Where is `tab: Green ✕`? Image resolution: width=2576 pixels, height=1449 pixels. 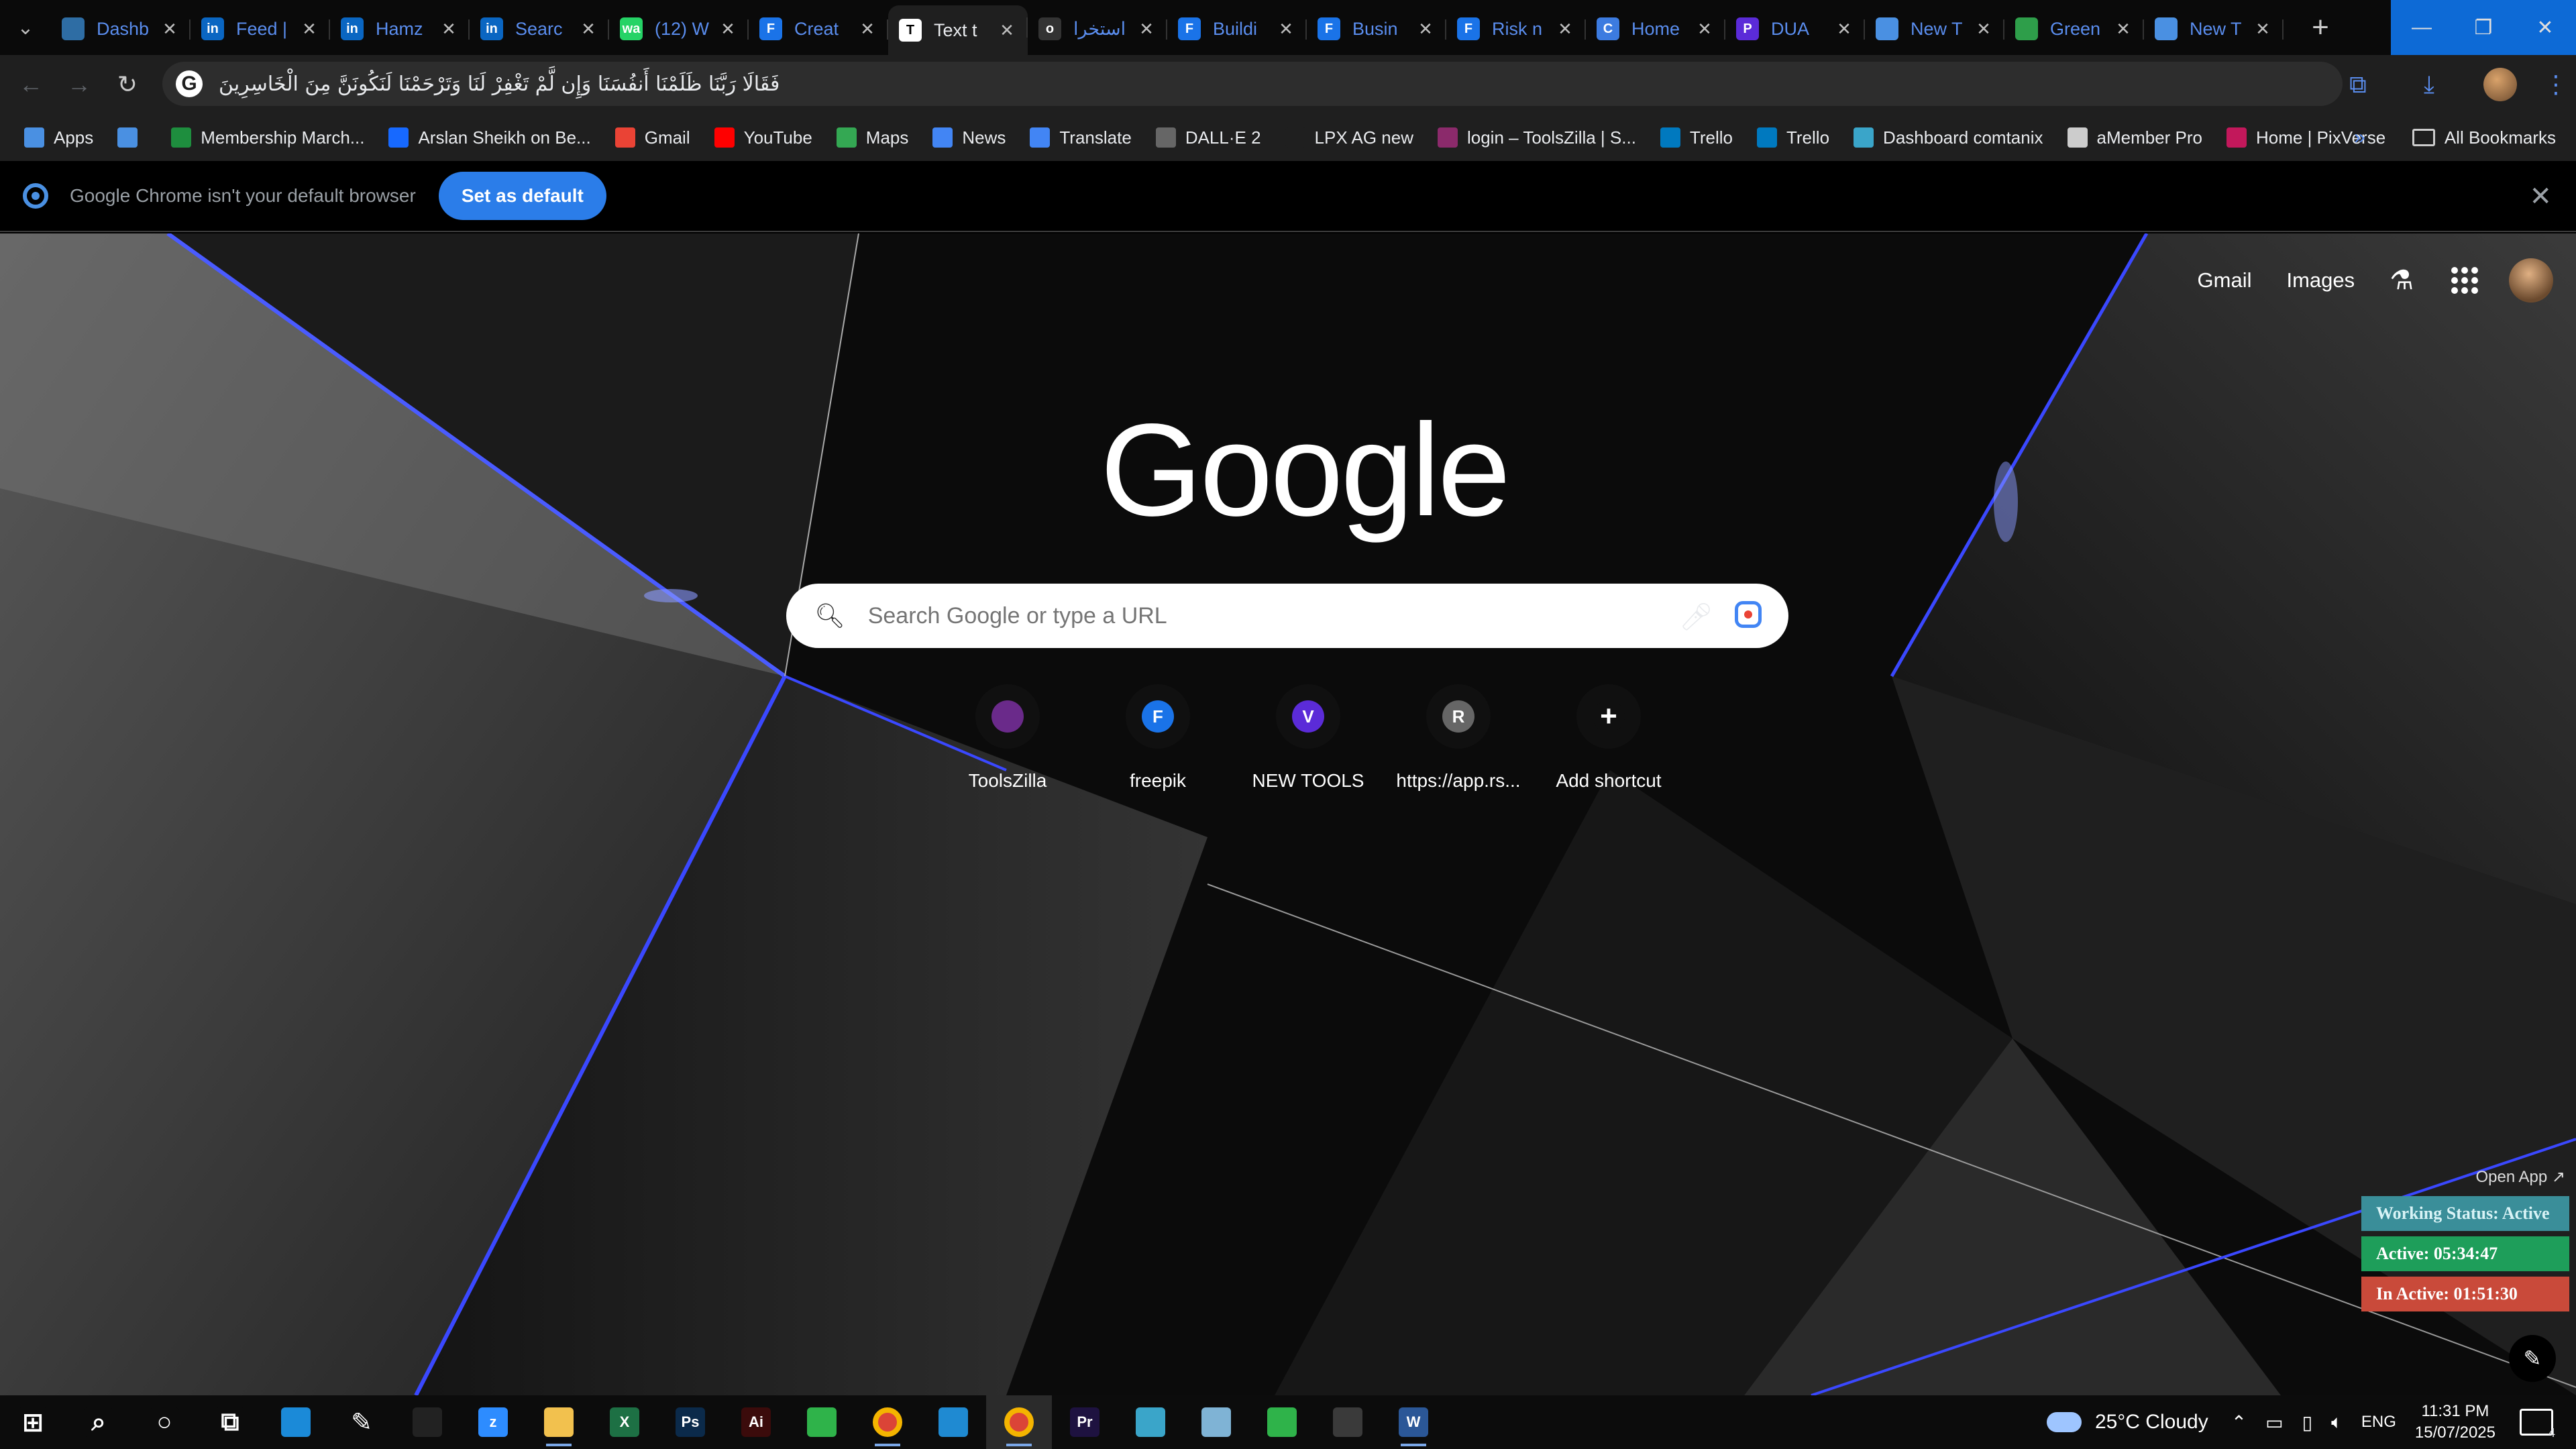
tab: Green ✕ is located at coordinates (2074, 28).